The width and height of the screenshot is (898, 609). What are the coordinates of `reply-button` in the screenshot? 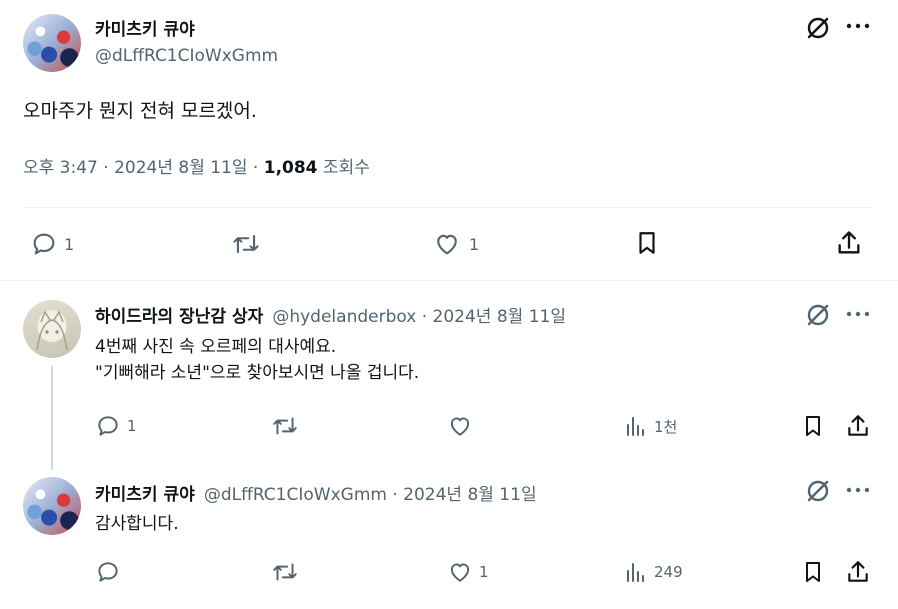 It's located at (108, 572).